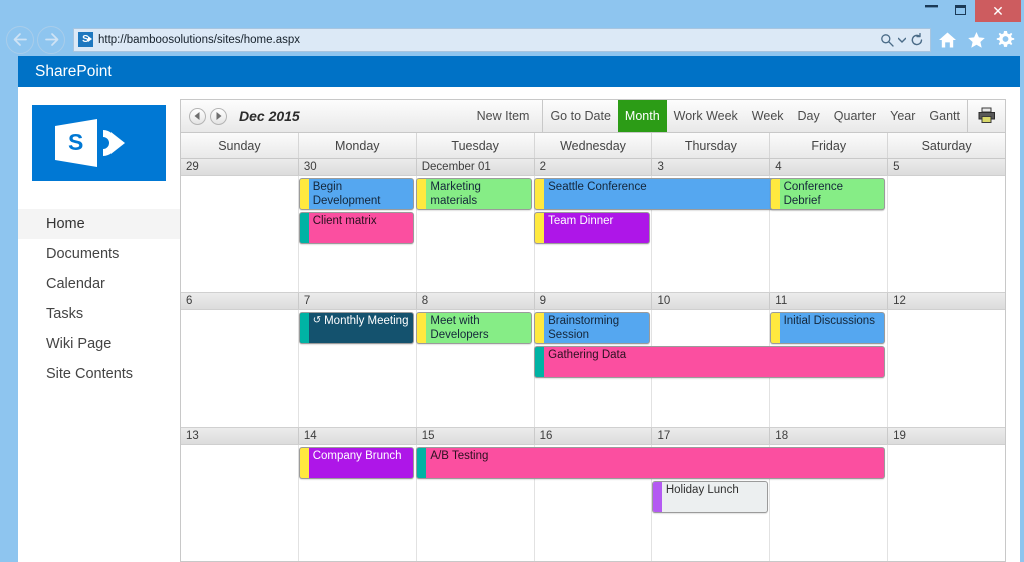  Describe the element at coordinates (711, 145) in the screenshot. I see `day-header-thursday: Thursday` at that location.